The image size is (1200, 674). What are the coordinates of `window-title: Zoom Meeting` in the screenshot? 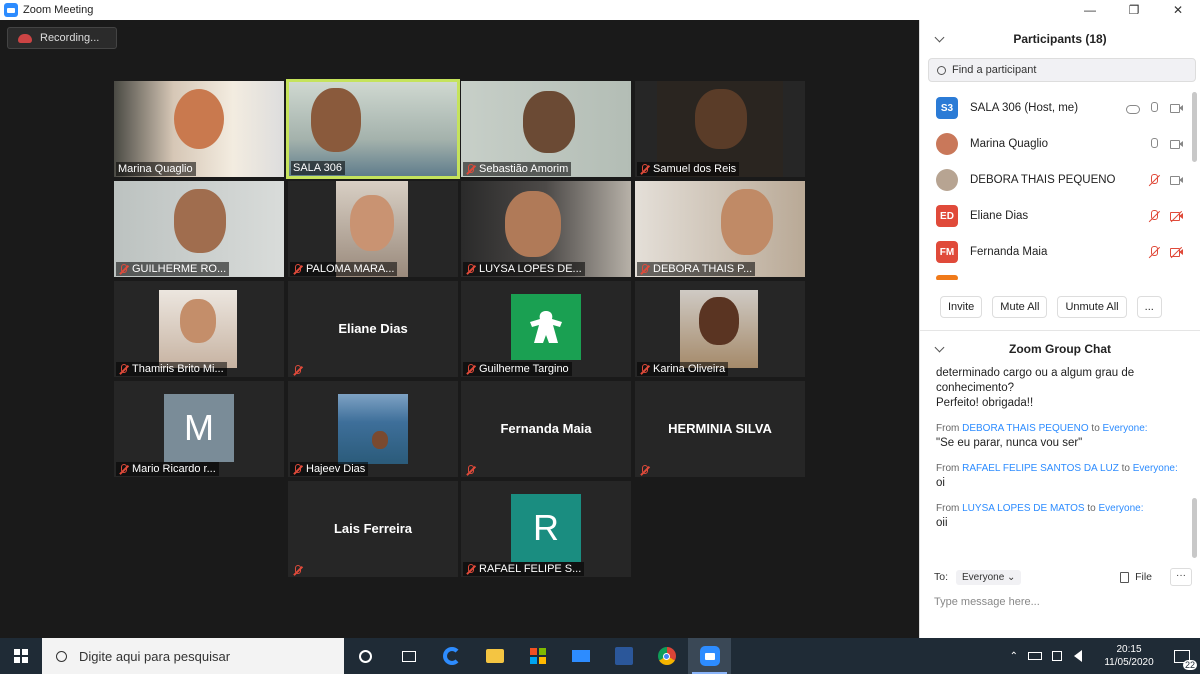 It's located at (58, 10).